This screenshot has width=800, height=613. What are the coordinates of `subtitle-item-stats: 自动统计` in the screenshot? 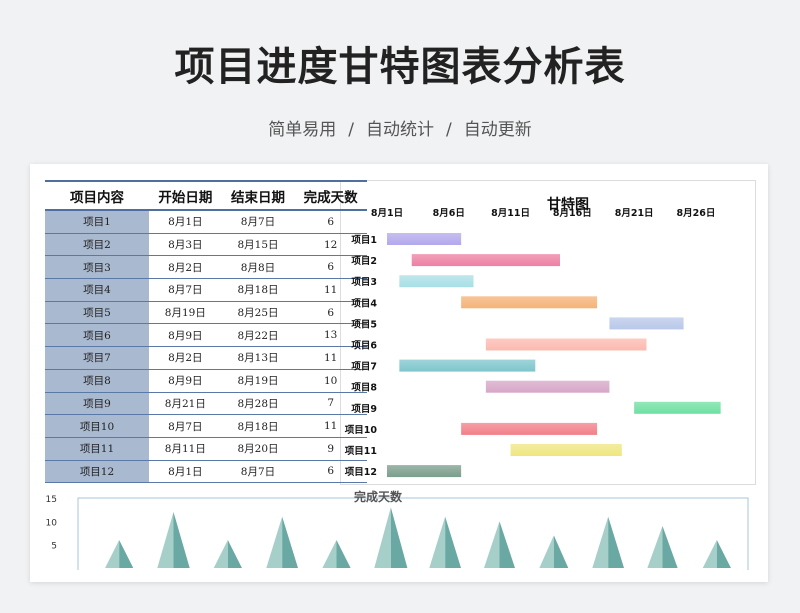 It's located at (400, 130).